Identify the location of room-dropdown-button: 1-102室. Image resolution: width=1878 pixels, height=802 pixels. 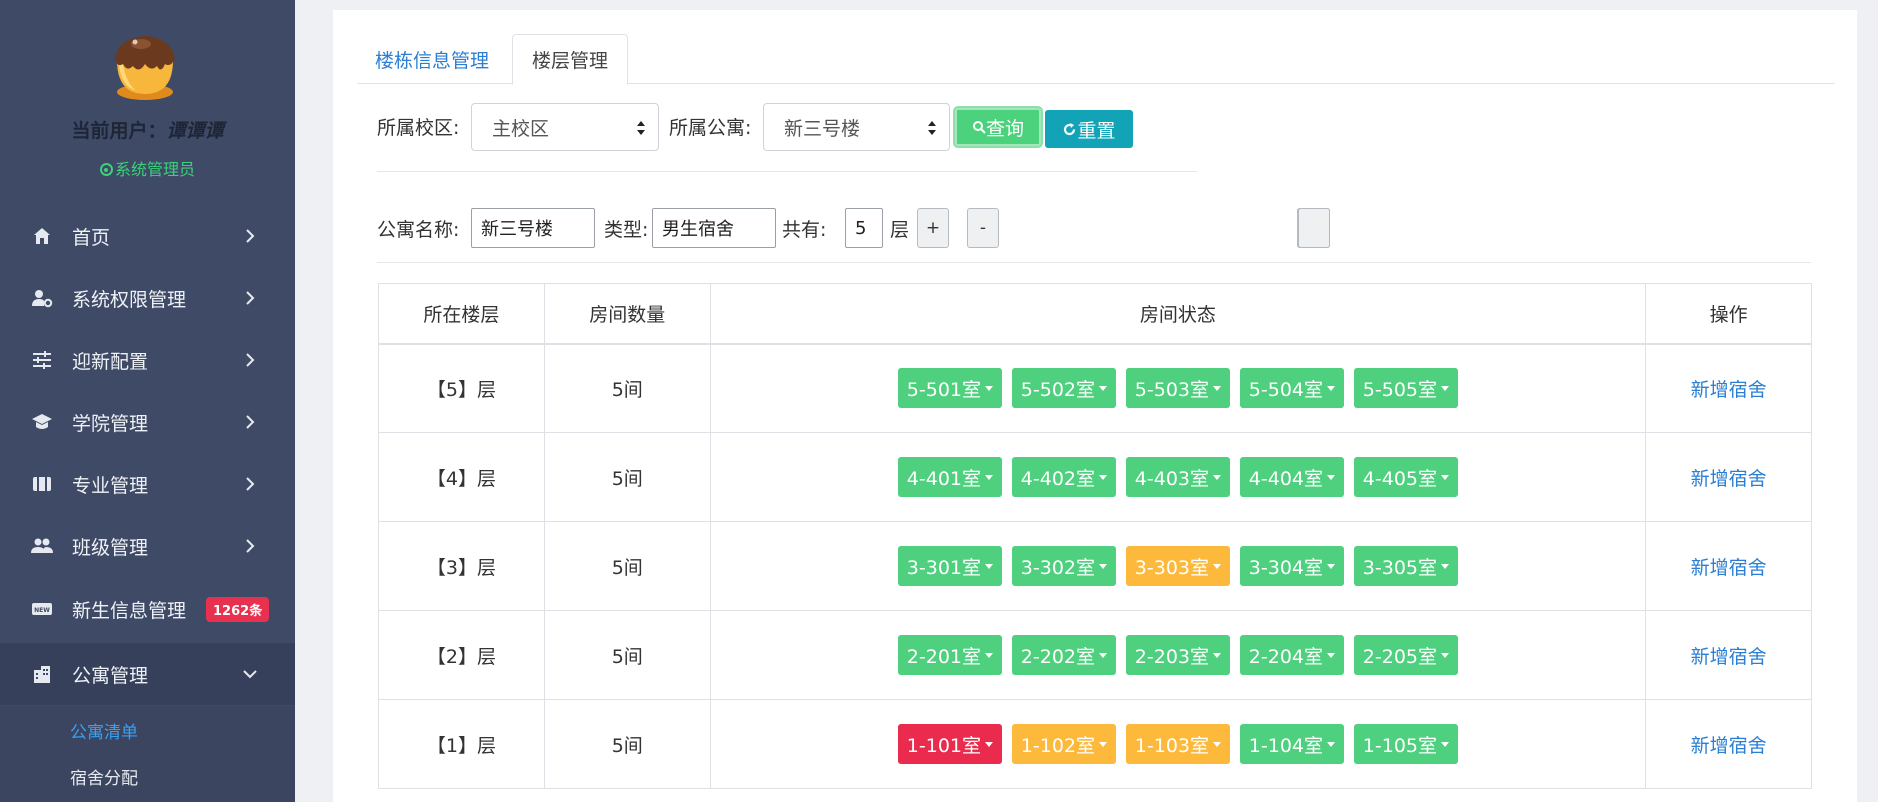
(1063, 744).